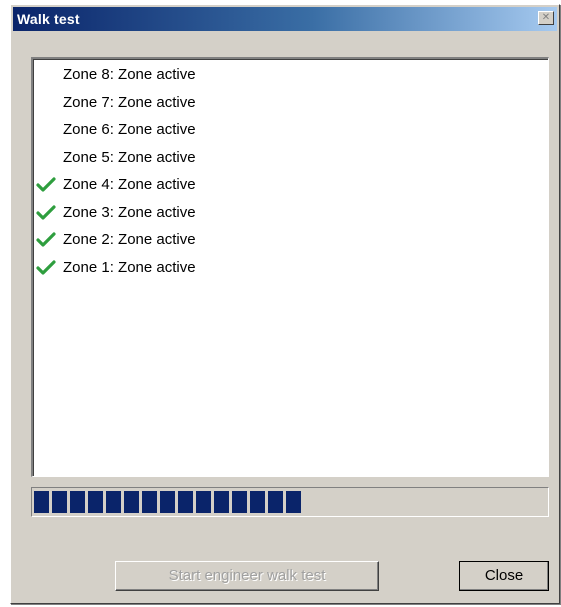 The image size is (561, 607). Describe the element at coordinates (129, 212) in the screenshot. I see `zone-label: Zone 3: Zone active` at that location.